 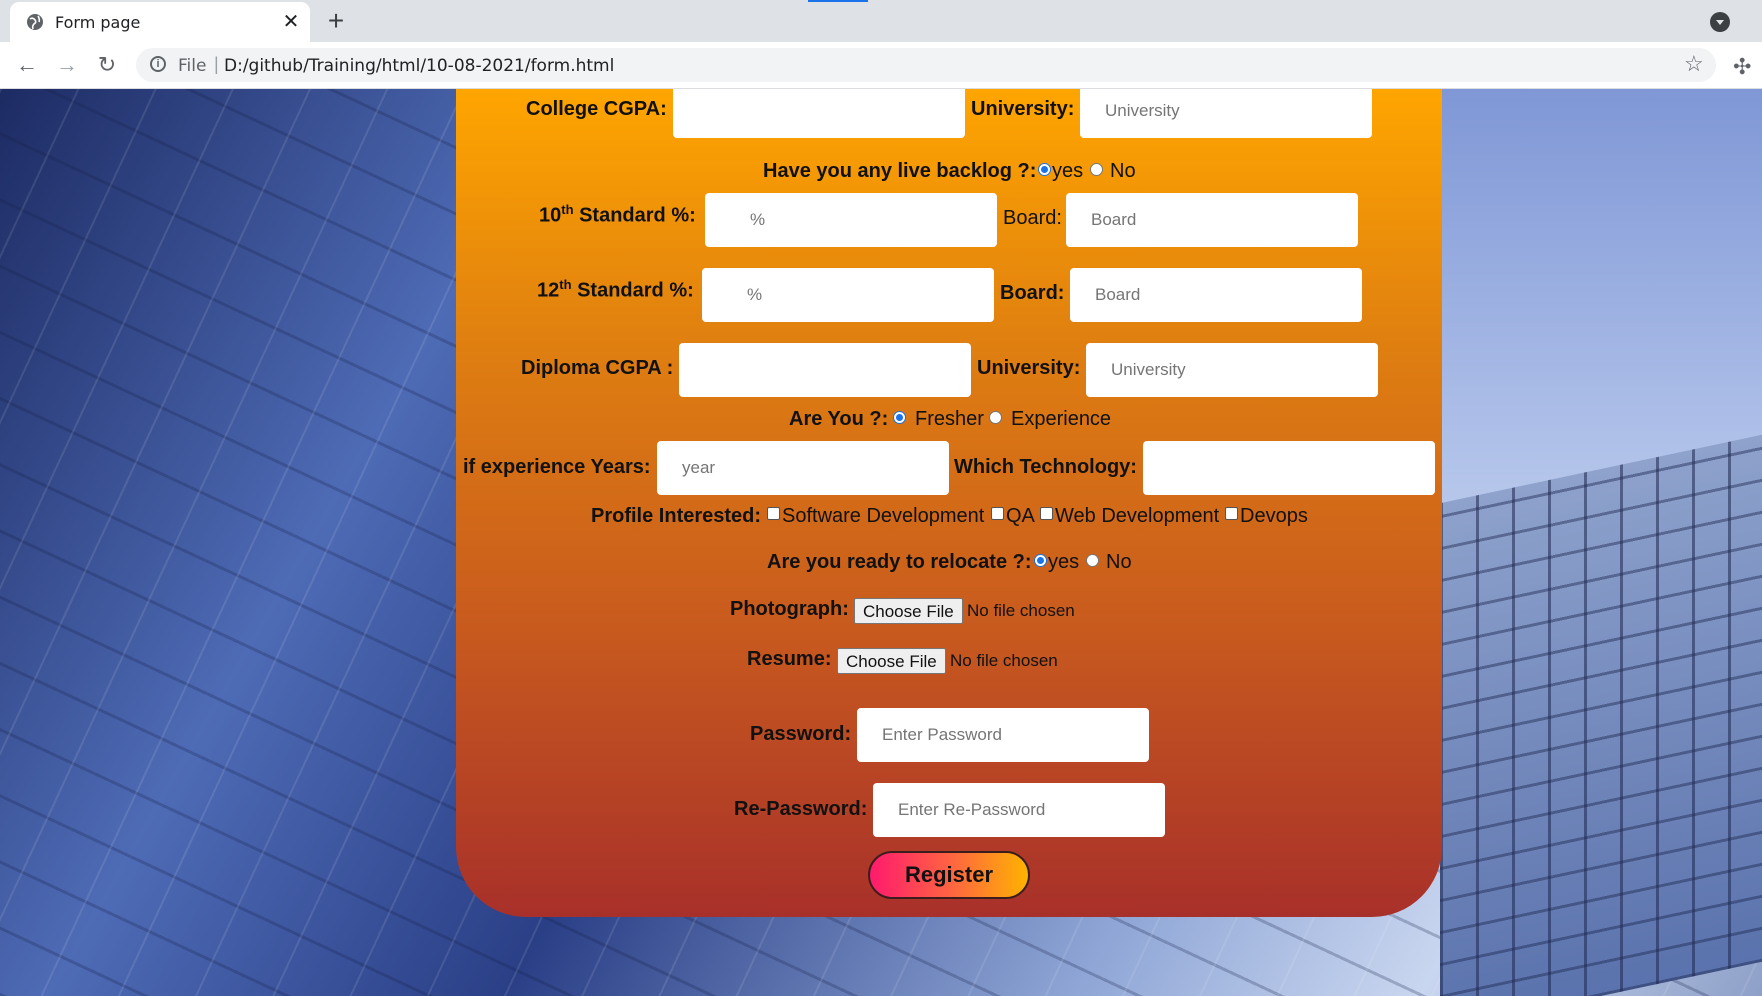 What do you see at coordinates (789, 609) in the screenshot?
I see `photograph-label: Photograph:` at bounding box center [789, 609].